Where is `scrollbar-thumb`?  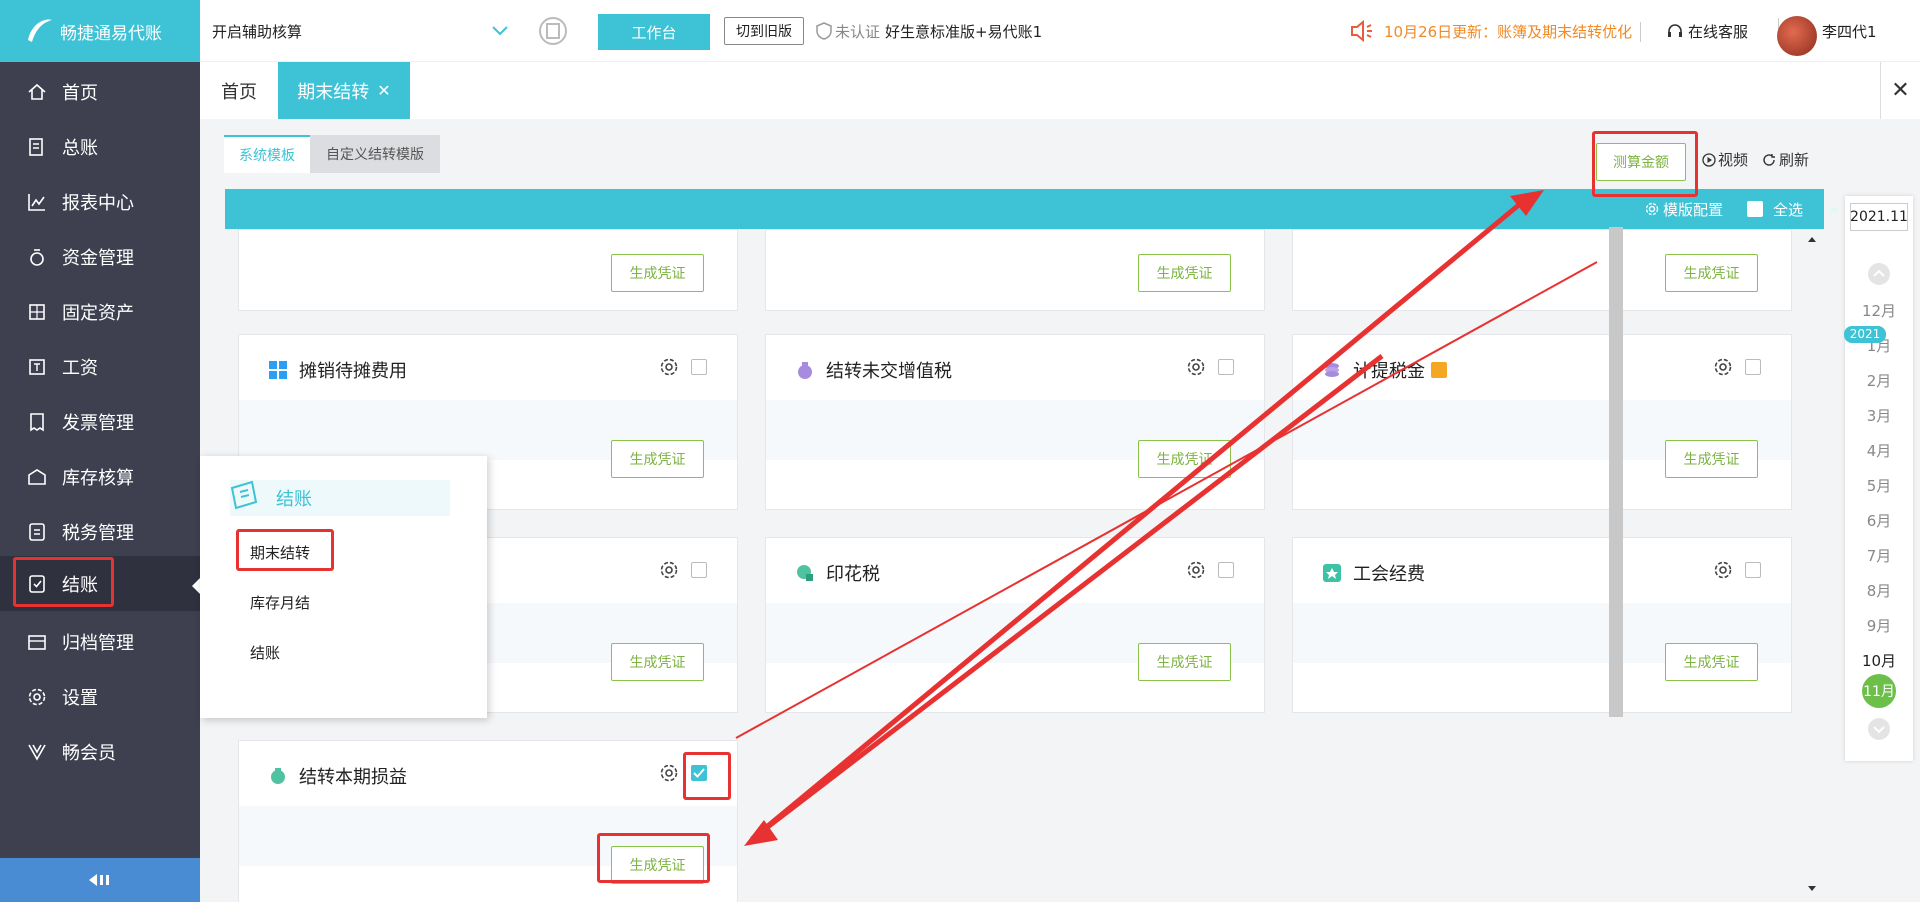 scrollbar-thumb is located at coordinates (1616, 472).